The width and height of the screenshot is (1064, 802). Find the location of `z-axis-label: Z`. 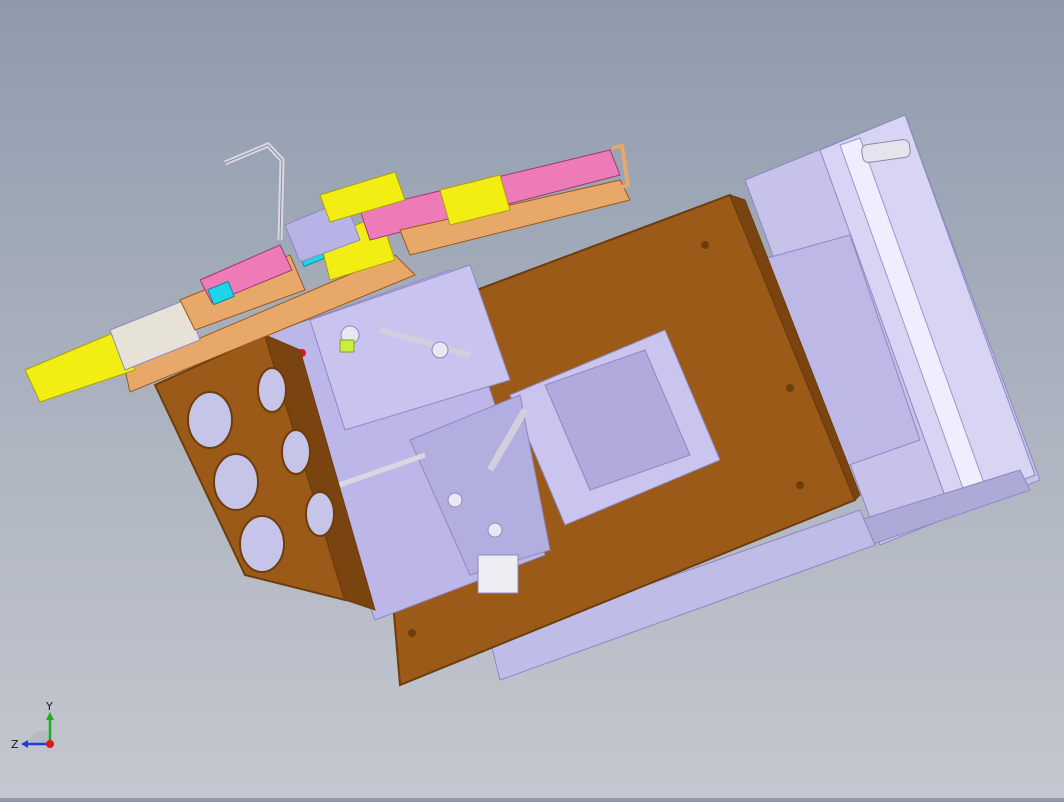

z-axis-label: Z is located at coordinates (15, 744).